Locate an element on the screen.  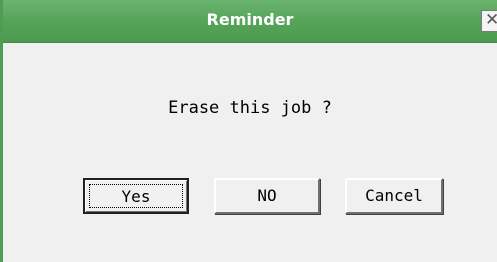
confirmation-message: Erase this job ? is located at coordinates (250, 108).